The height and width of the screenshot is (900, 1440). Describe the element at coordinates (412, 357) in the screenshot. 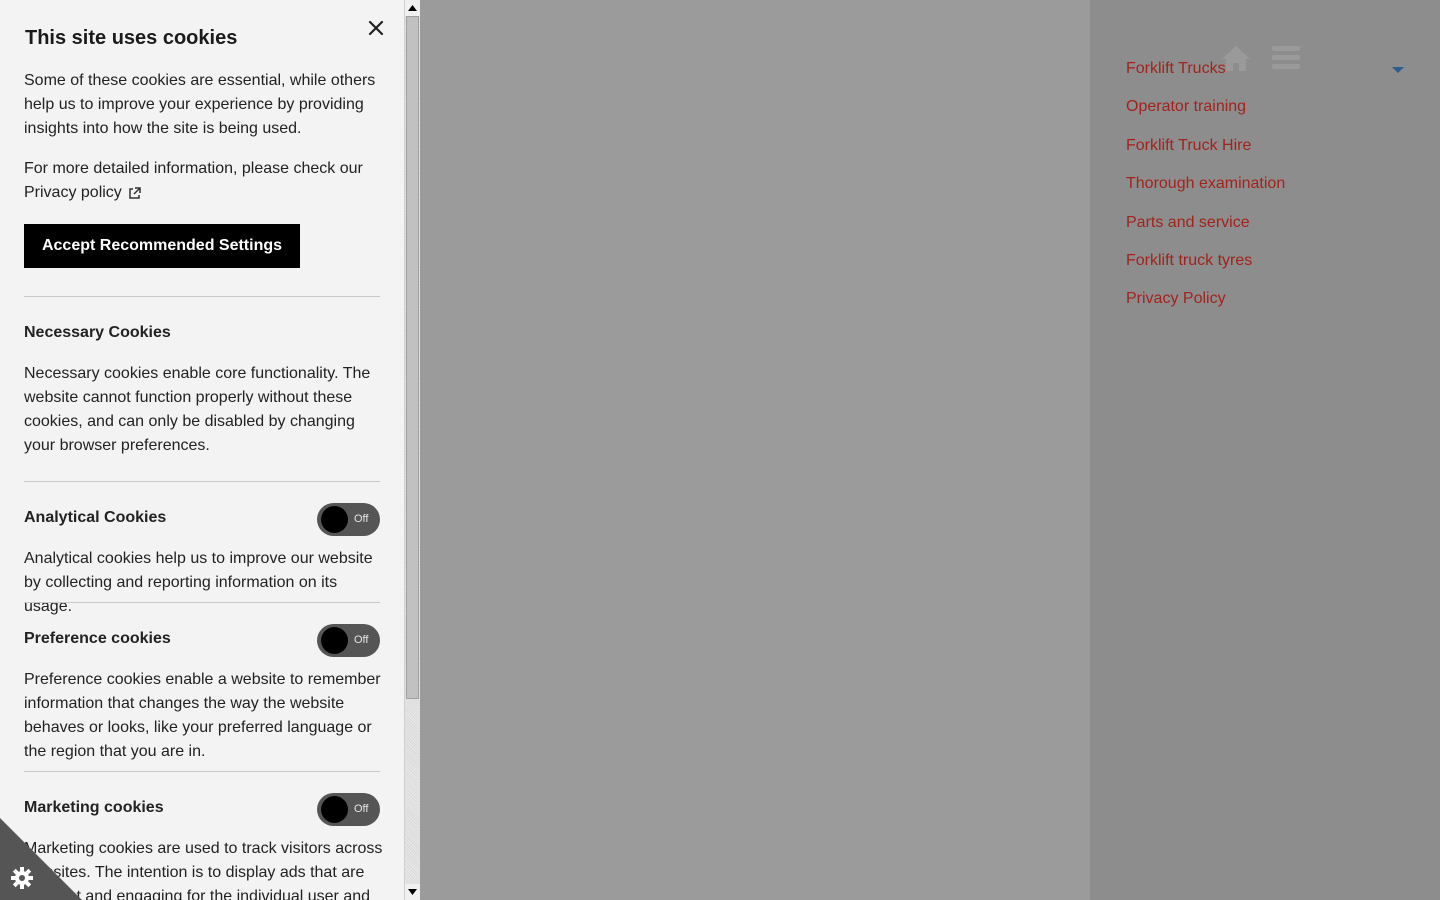

I see `scrollbar-thumb` at that location.